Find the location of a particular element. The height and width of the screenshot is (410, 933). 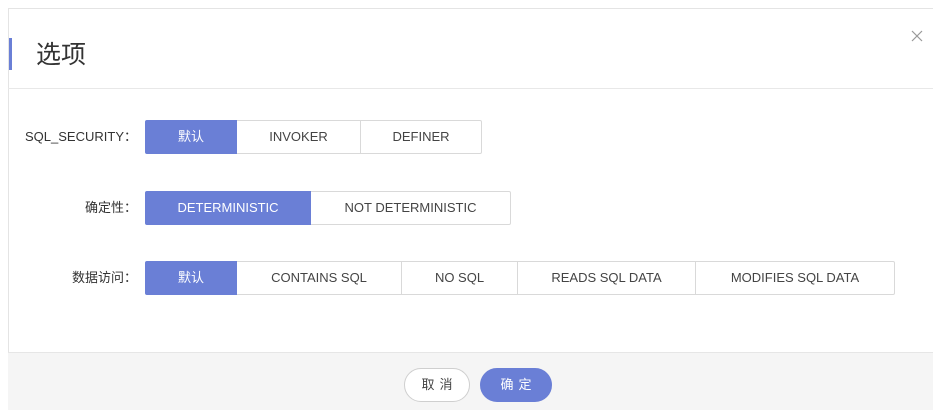

dialog-border-top is located at coordinates (470, 8).